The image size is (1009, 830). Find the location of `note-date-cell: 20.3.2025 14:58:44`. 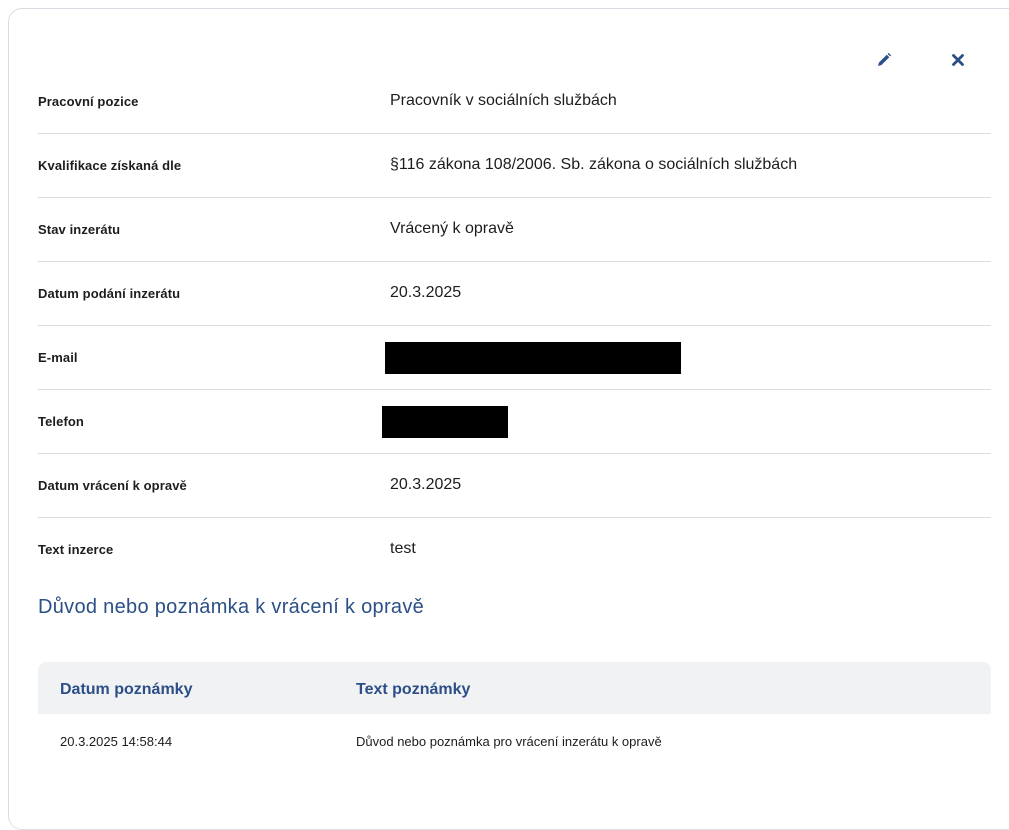

note-date-cell: 20.3.2025 14:58:44 is located at coordinates (116, 741).